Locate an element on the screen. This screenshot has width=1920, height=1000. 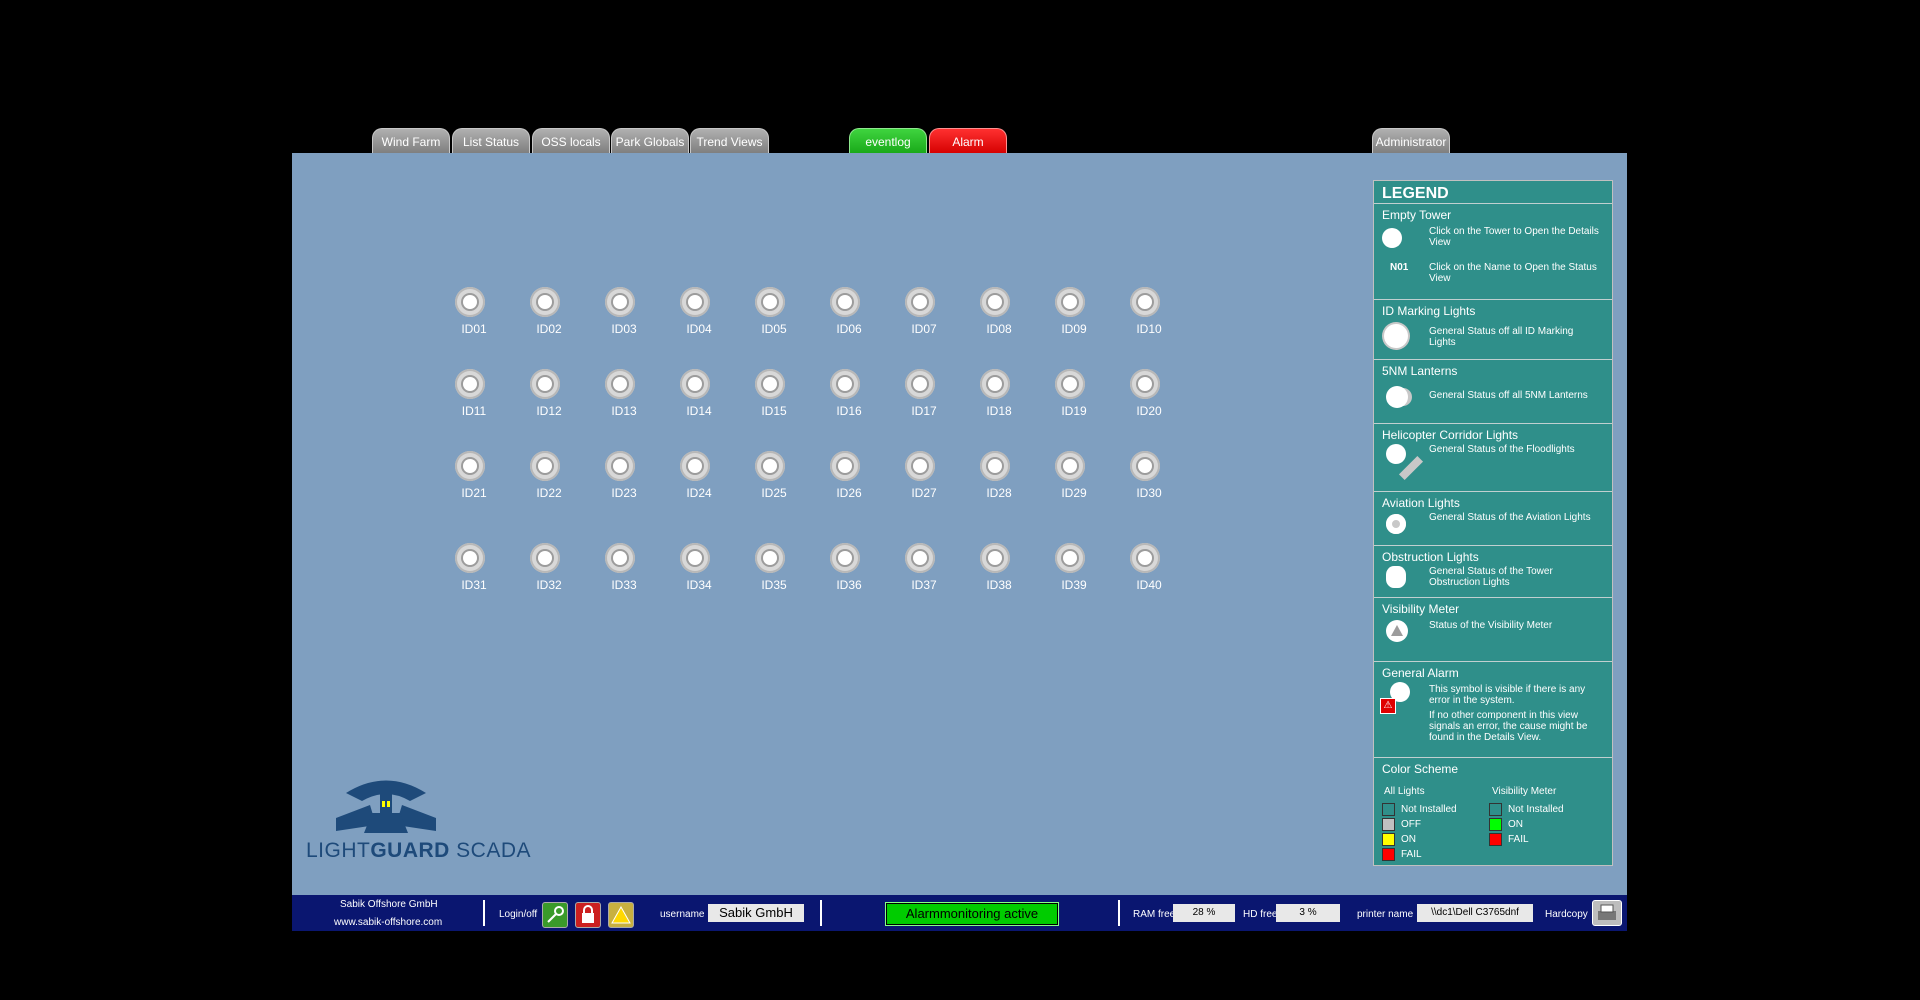
tower-id37: ID37 is located at coordinates (920, 571).